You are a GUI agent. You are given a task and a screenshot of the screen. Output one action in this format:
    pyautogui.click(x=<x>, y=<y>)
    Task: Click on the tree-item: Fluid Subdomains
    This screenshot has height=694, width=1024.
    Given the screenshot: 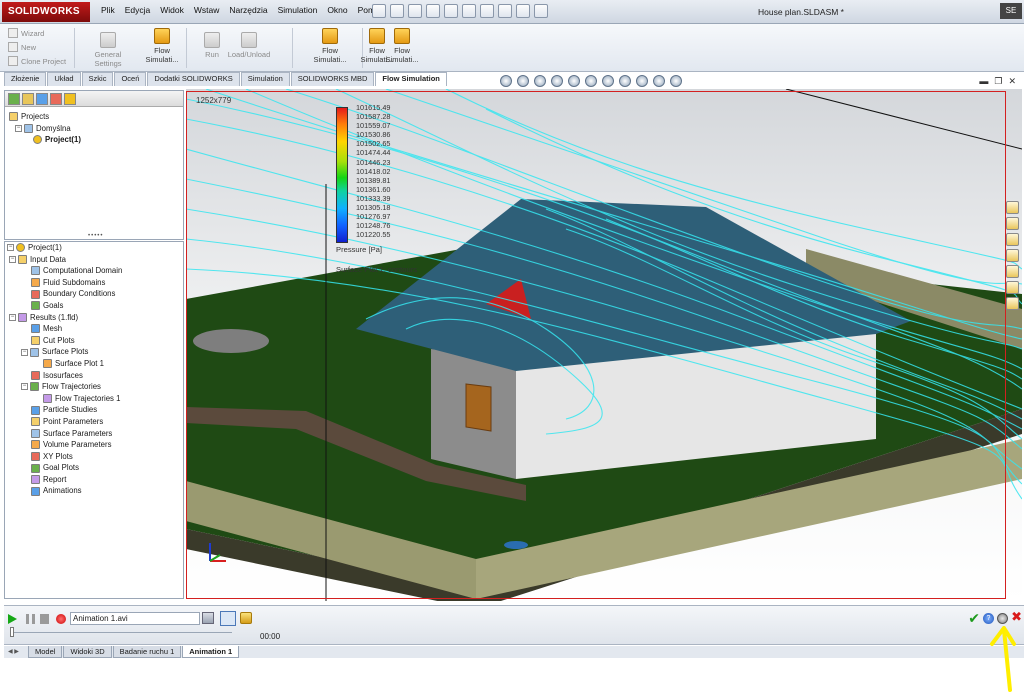 What is the action you would take?
    pyautogui.click(x=95, y=283)
    